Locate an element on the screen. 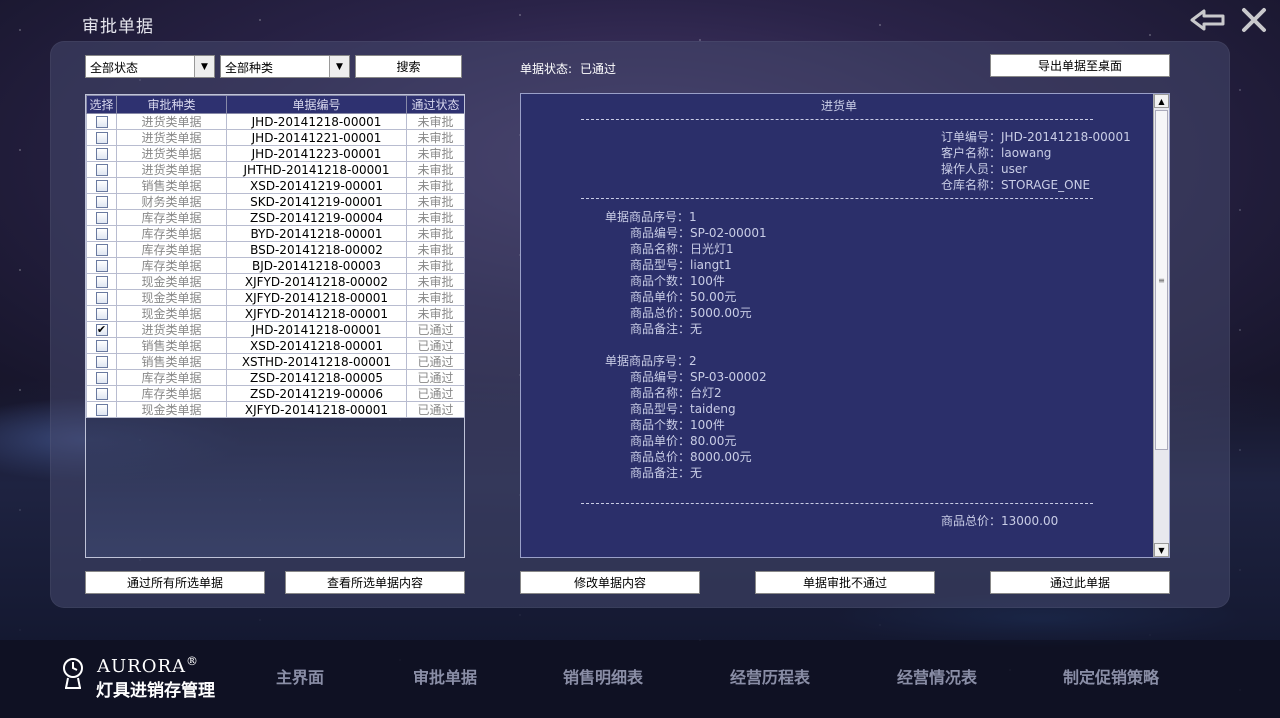  table-row: 进货类单据 JHTHD-20141218-00001 未审批 is located at coordinates (275, 169).